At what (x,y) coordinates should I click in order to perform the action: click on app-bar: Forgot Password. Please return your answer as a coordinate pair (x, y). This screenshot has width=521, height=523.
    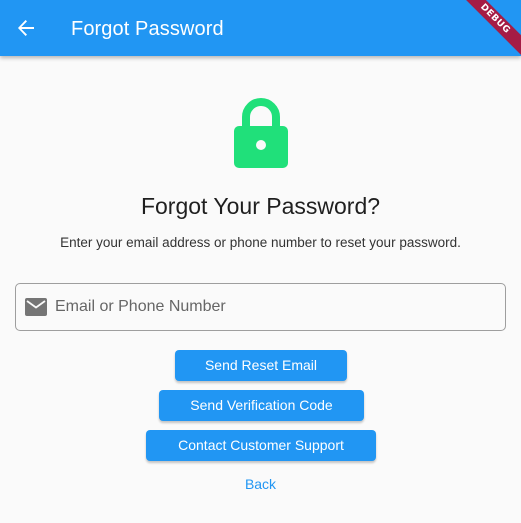
    Looking at the image, I should click on (260, 28).